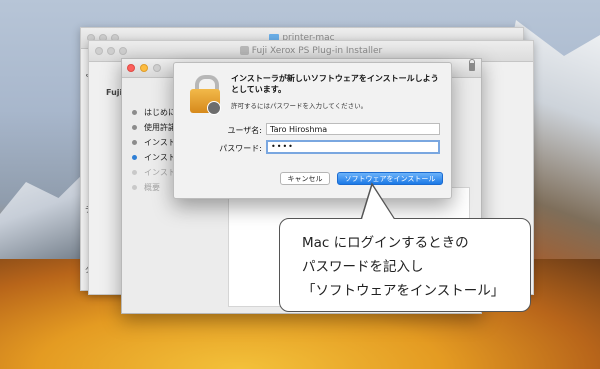  Describe the element at coordinates (385, 243) in the screenshot. I see `callout-line: Mac にログインするときの` at that location.